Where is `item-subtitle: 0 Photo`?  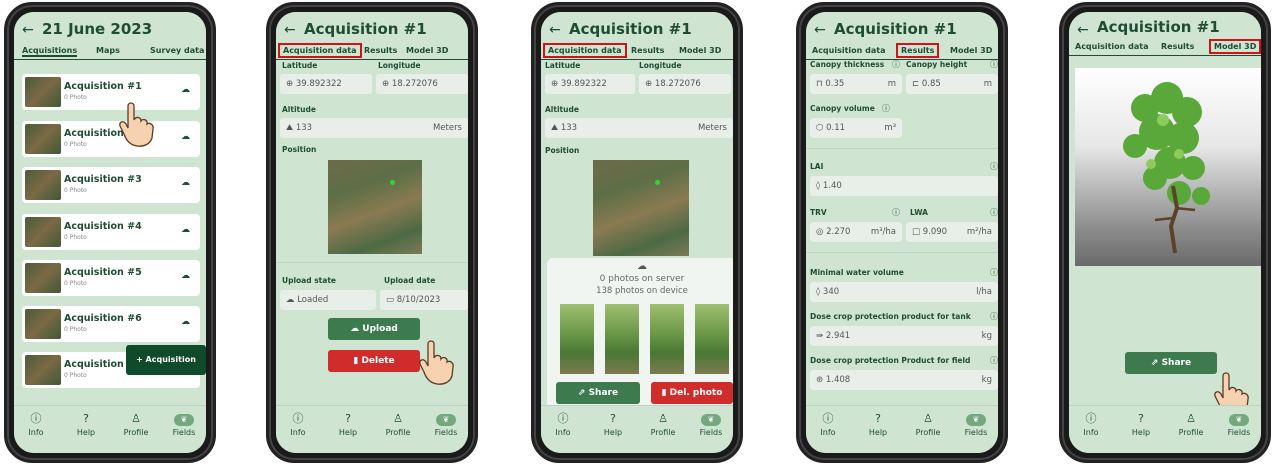
item-subtitle: 0 Photo is located at coordinates (75, 329).